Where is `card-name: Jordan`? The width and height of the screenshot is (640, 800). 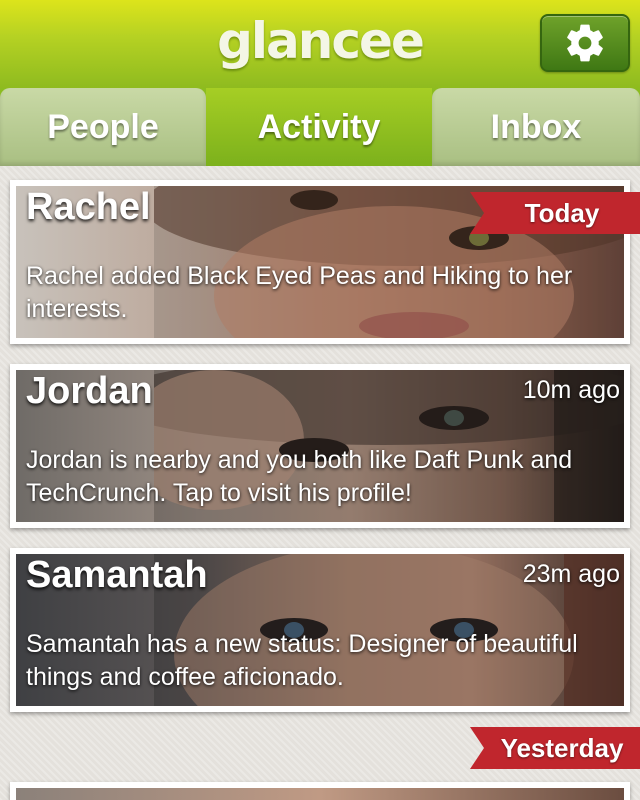 card-name: Jordan is located at coordinates (89, 391).